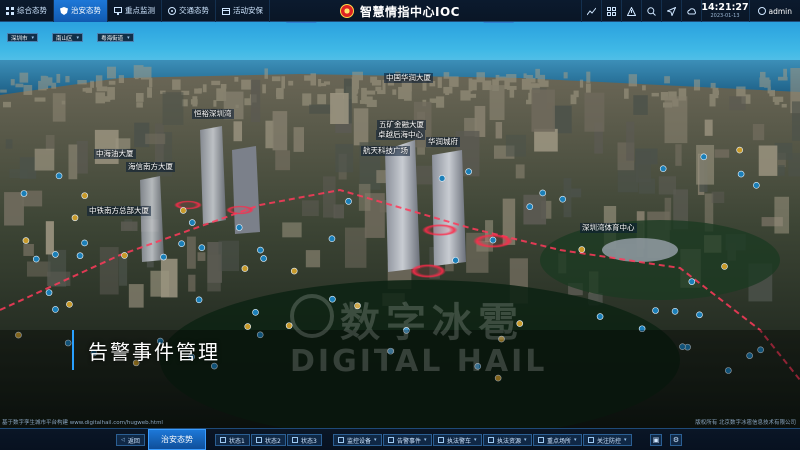 This screenshot has width=800, height=450. Describe the element at coordinates (650, 11) in the screenshot. I see `search-icon` at that location.